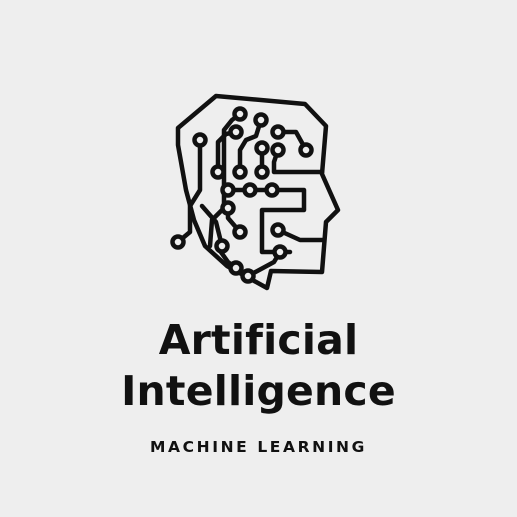 Image resolution: width=517 pixels, height=517 pixels. Describe the element at coordinates (283, 221) in the screenshot. I see `circuit-trace` at that location.